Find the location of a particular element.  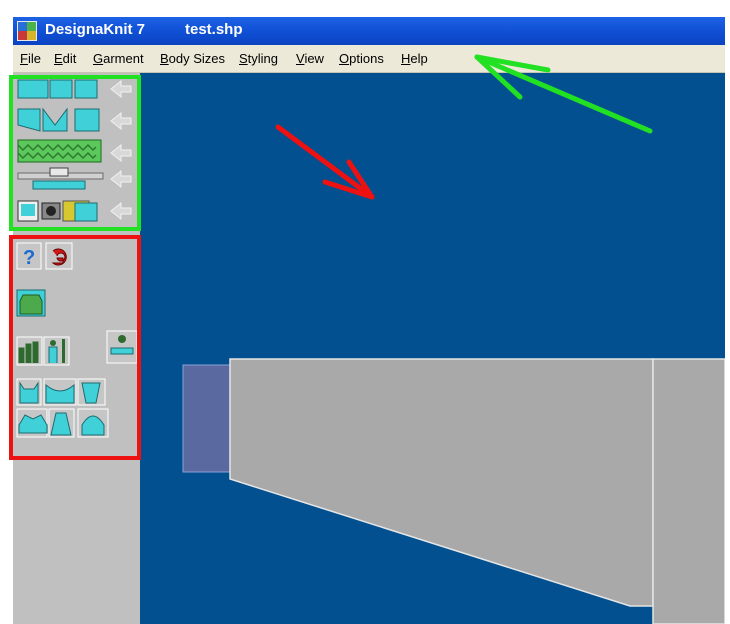

menu-label-rest: ptions is located at coordinates (366, 58).